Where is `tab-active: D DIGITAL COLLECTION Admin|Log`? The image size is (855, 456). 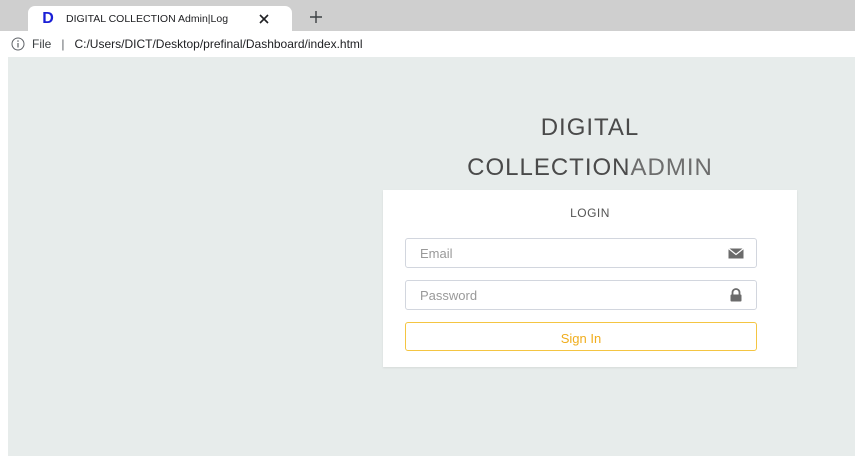
tab-active: D DIGITAL COLLECTION Admin|Log is located at coordinates (160, 18).